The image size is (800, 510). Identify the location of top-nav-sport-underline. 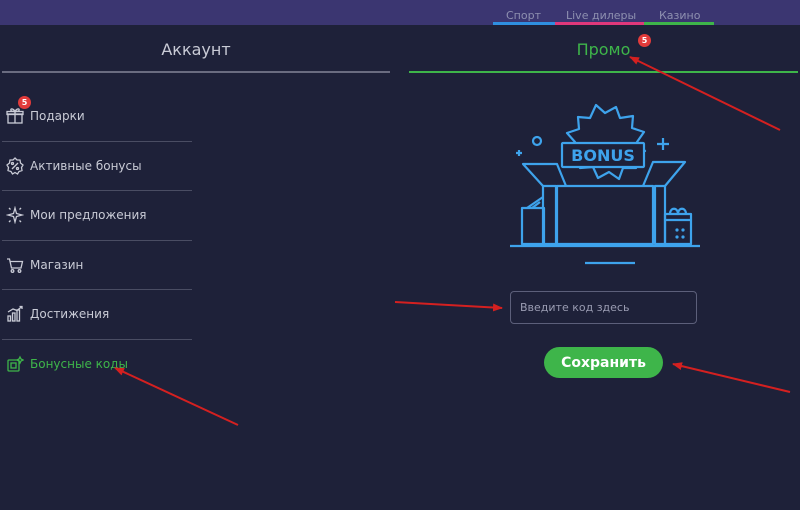
(524, 23).